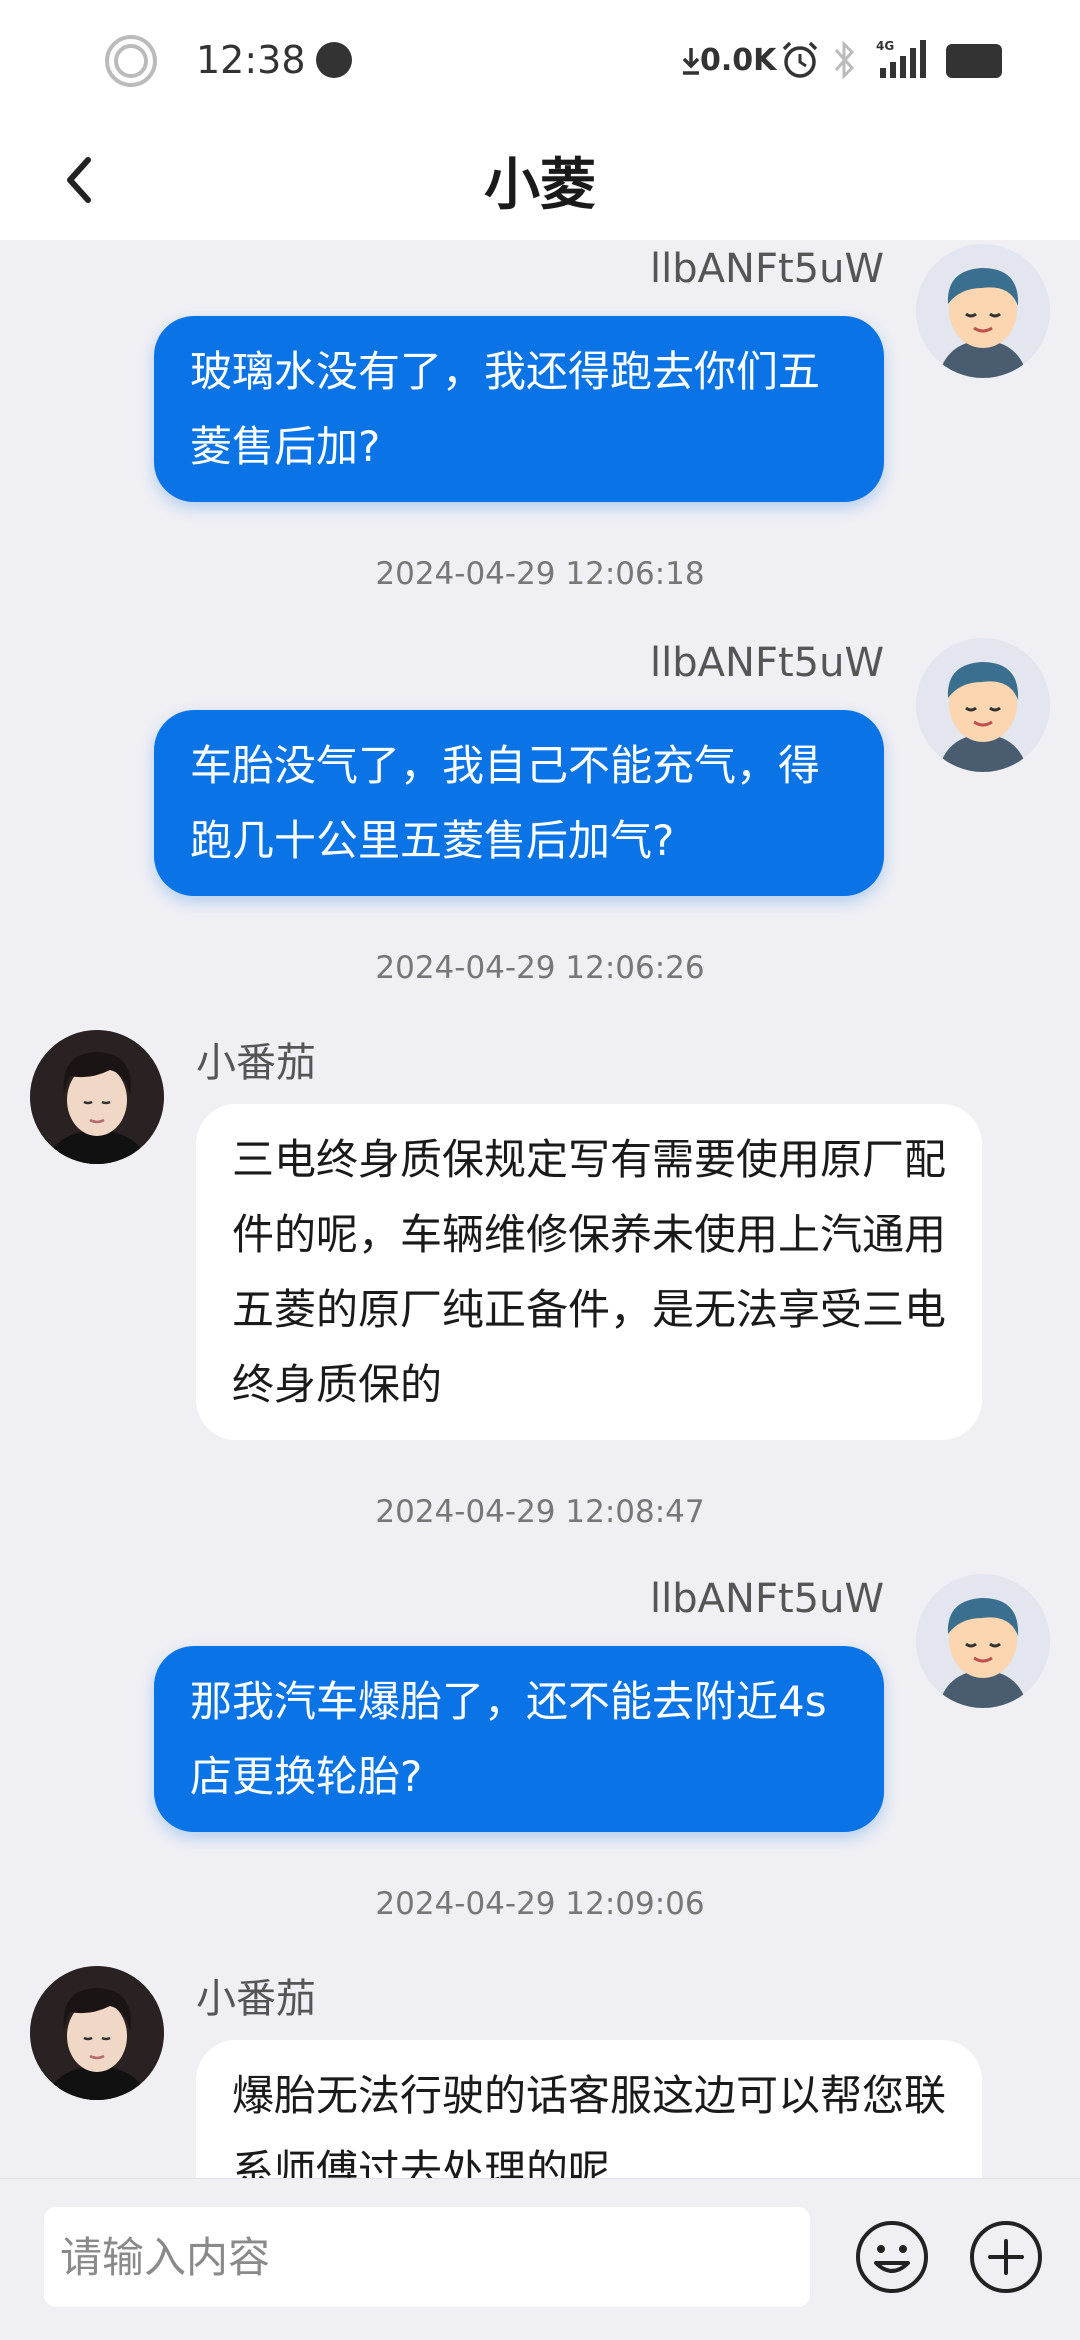 The image size is (1080, 2340). I want to click on message-input, so click(427, 2257).